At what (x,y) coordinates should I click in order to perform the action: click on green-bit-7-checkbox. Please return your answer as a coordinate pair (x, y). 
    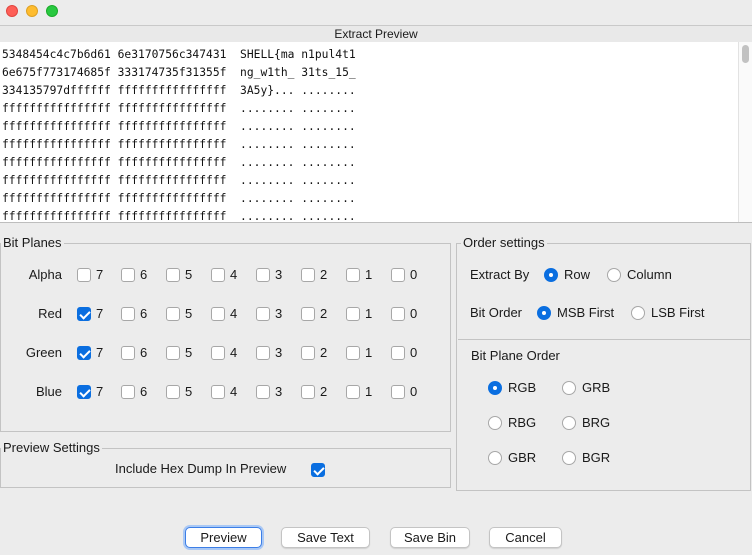
    Looking at the image, I should click on (84, 353).